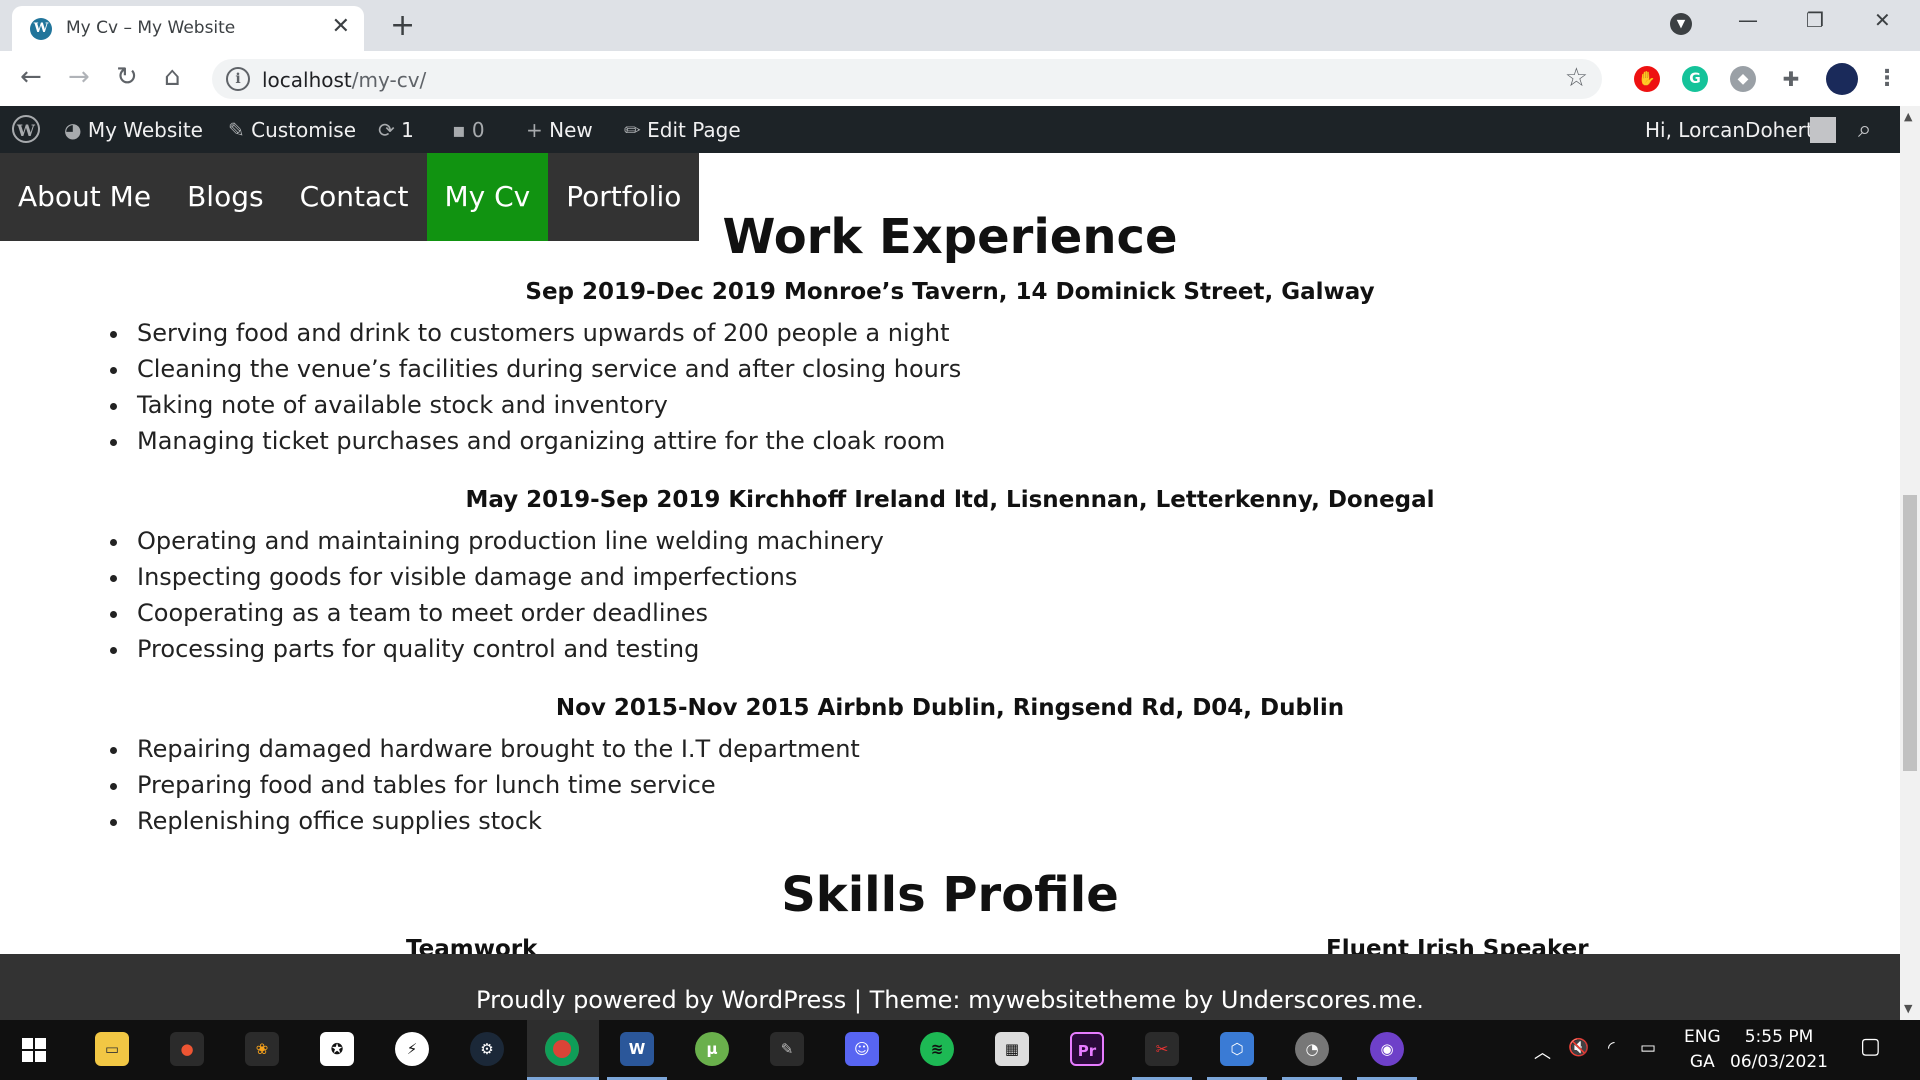  Describe the element at coordinates (1823, 130) in the screenshot. I see `user-avatar` at that location.